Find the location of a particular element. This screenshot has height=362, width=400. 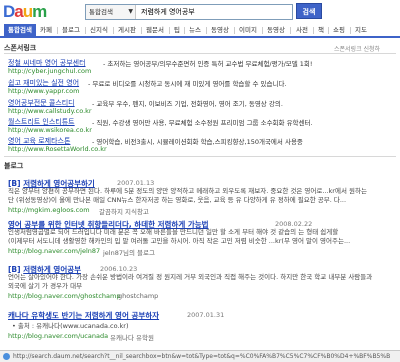

daum-logo: Daum is located at coordinates (25, 12).